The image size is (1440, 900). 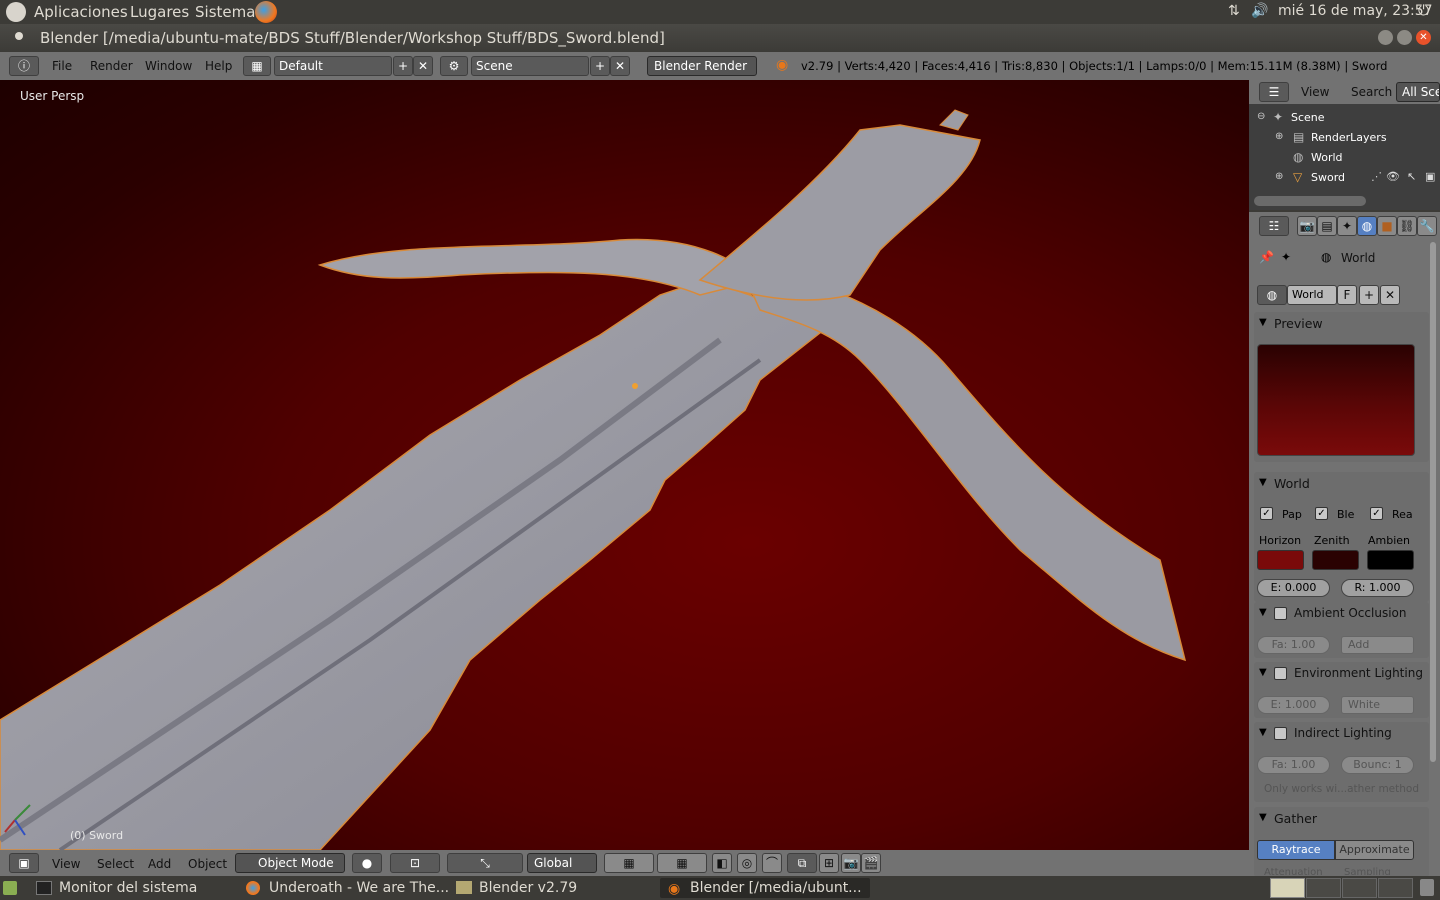 I want to click on gather-approximate-button: Approximate, so click(x=1374, y=850).